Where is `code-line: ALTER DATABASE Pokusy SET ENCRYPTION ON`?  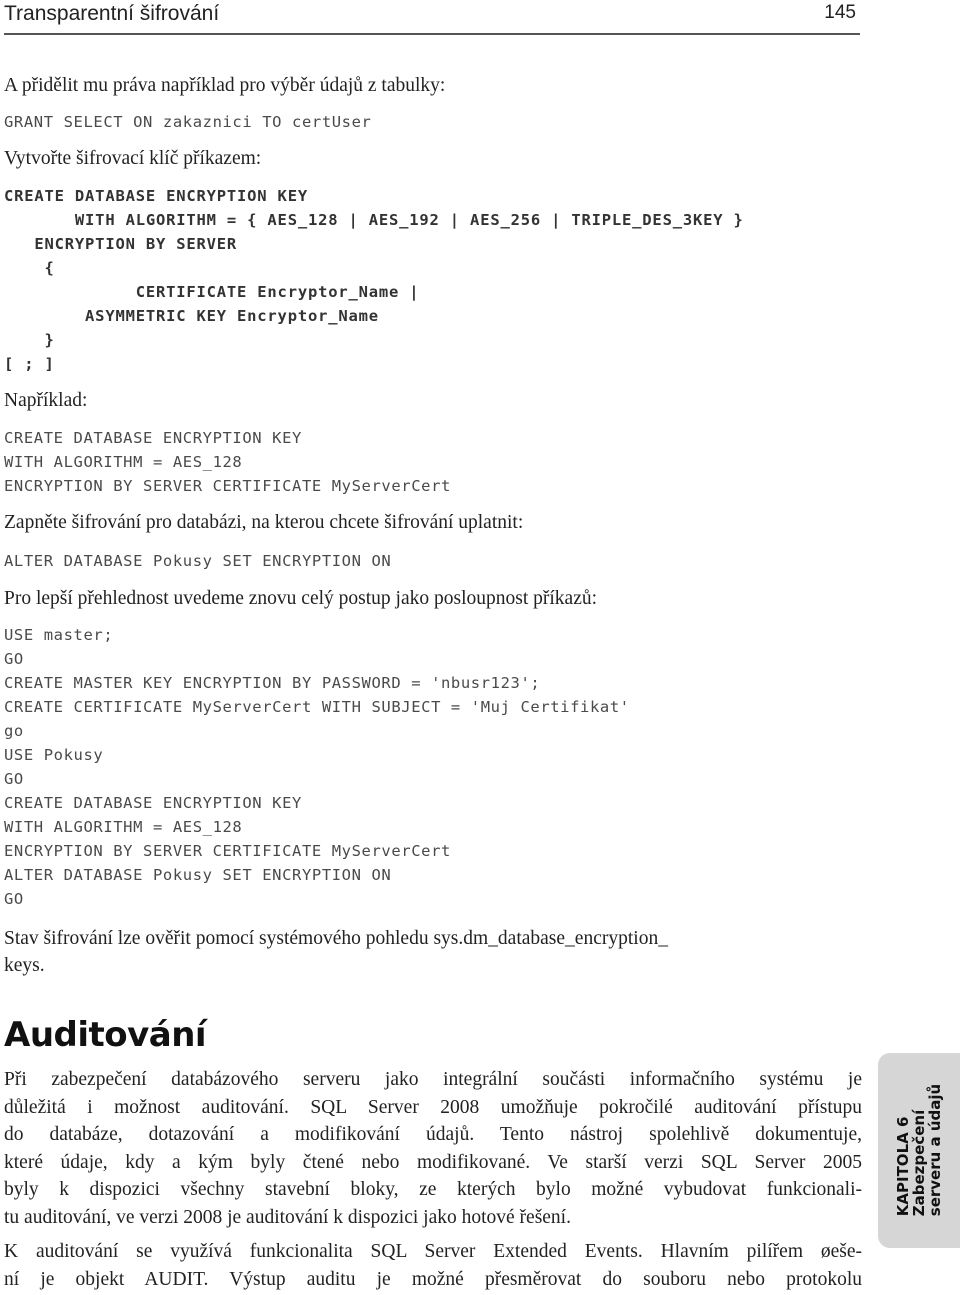
code-line: ALTER DATABASE Pokusy SET ENCRYPTION ON is located at coordinates (198, 875).